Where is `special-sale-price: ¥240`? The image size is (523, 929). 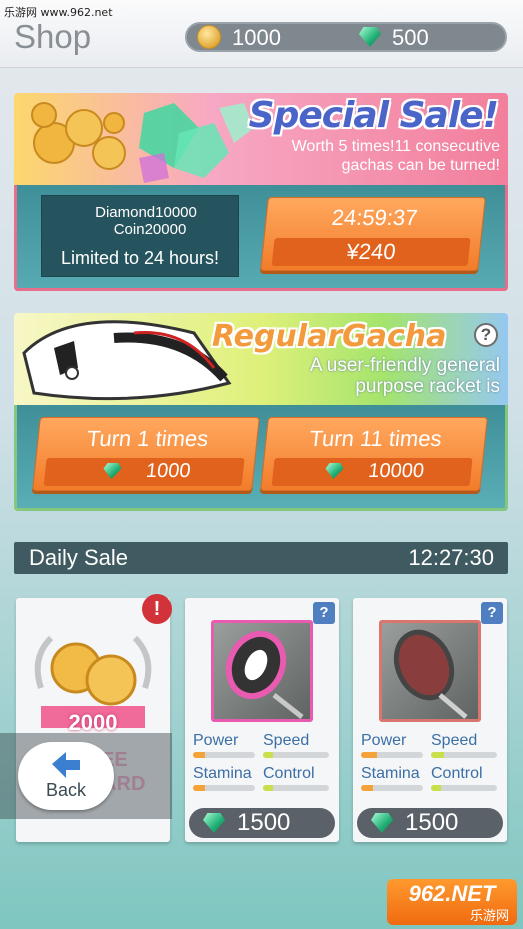 special-sale-price: ¥240 is located at coordinates (371, 251).